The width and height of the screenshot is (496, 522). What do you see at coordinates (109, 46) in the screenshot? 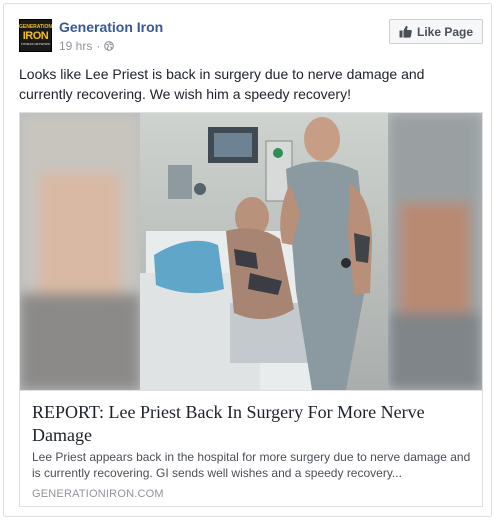
I see `globe-icon` at bounding box center [109, 46].